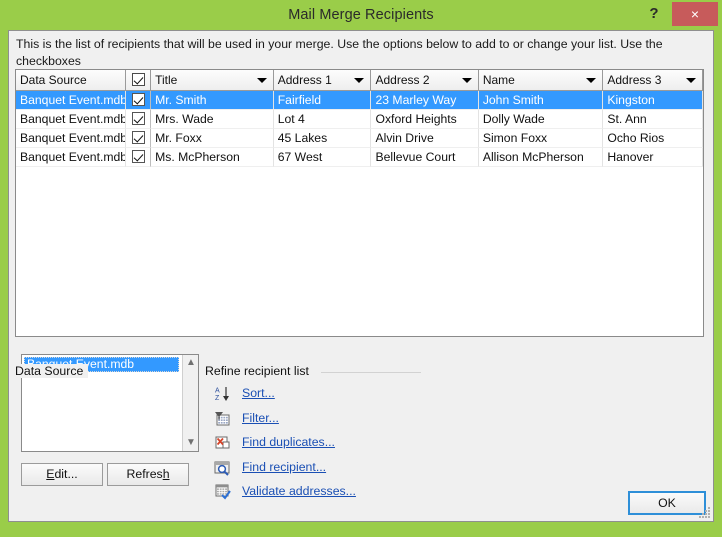 The image size is (722, 537). What do you see at coordinates (191, 363) in the screenshot?
I see `chevron-up-icon: ▲` at bounding box center [191, 363].